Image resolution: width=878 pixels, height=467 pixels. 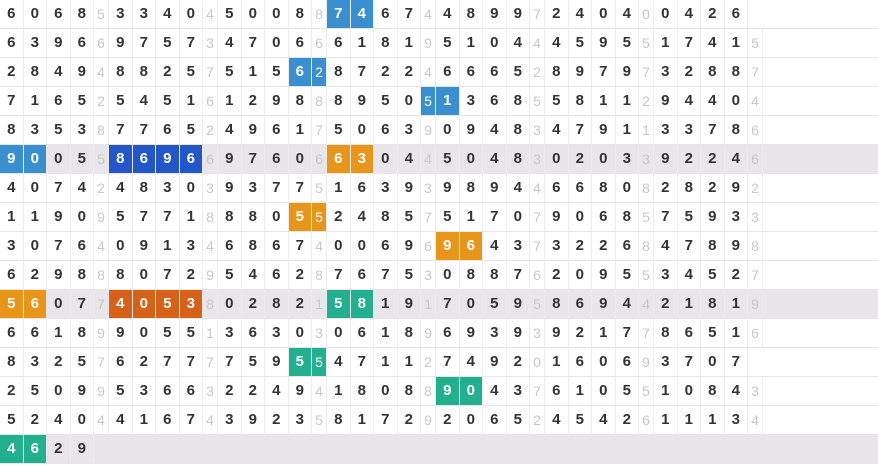 What do you see at coordinates (439, 188) in the screenshot?
I see `grid-row: 40742483039377516393989446680828292` at bounding box center [439, 188].